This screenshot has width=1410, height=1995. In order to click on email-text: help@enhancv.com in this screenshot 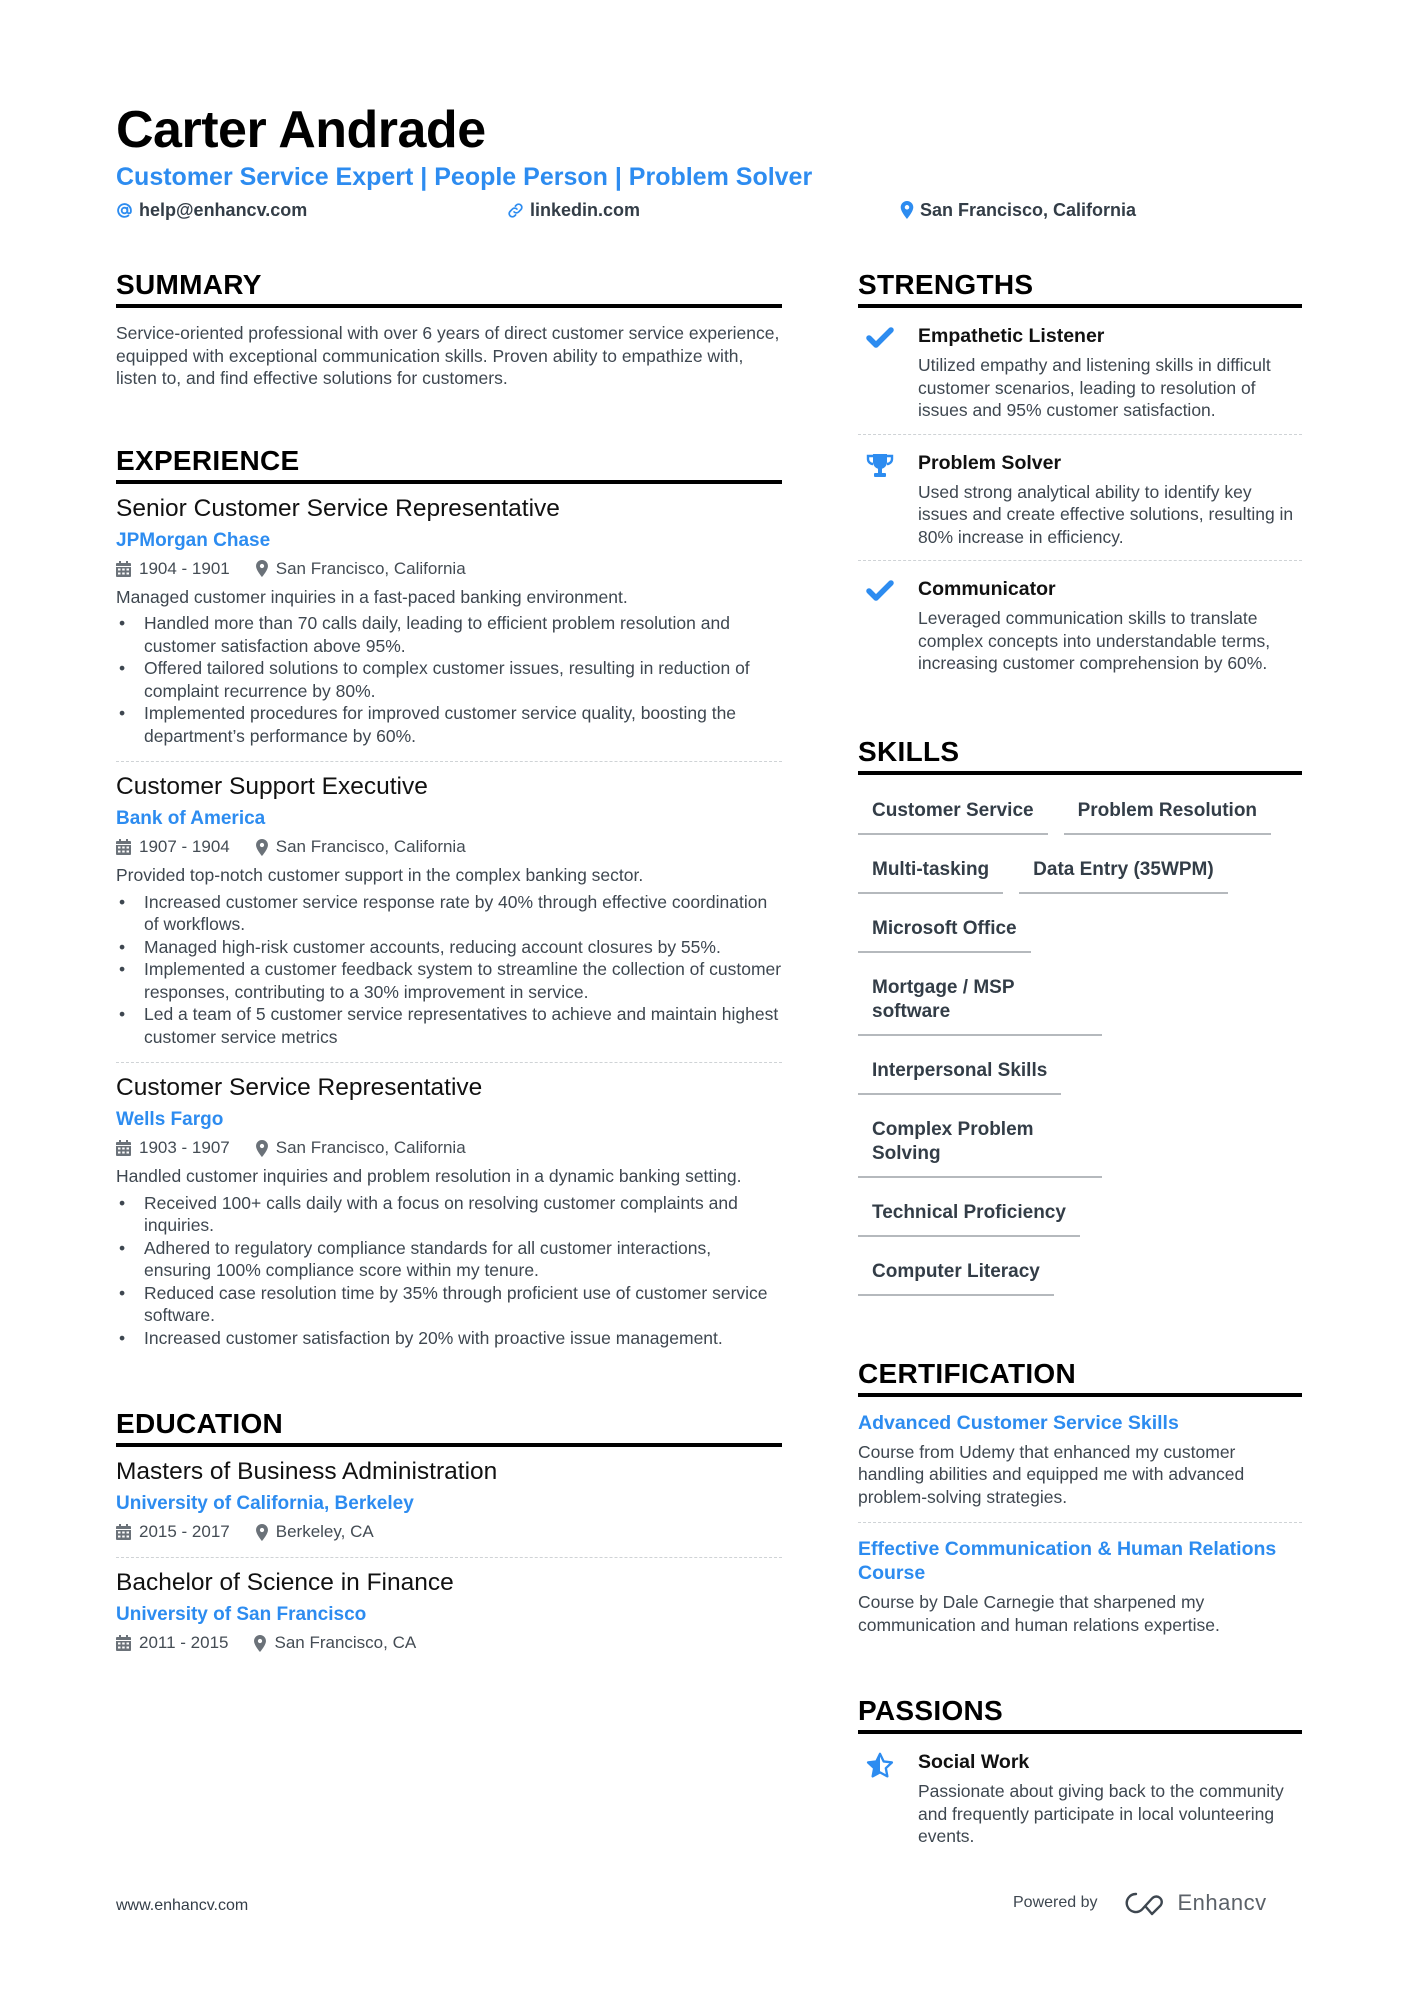, I will do `click(223, 210)`.